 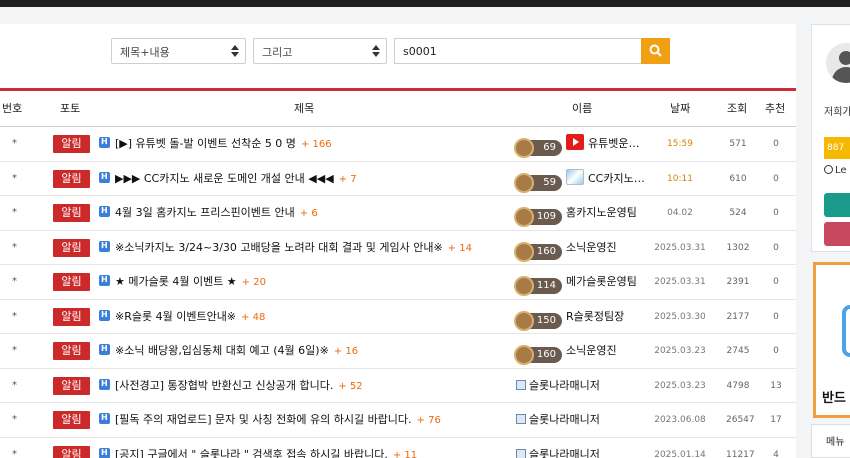 I want to click on search-bar: 제목+내용 그리고, so click(x=398, y=51).